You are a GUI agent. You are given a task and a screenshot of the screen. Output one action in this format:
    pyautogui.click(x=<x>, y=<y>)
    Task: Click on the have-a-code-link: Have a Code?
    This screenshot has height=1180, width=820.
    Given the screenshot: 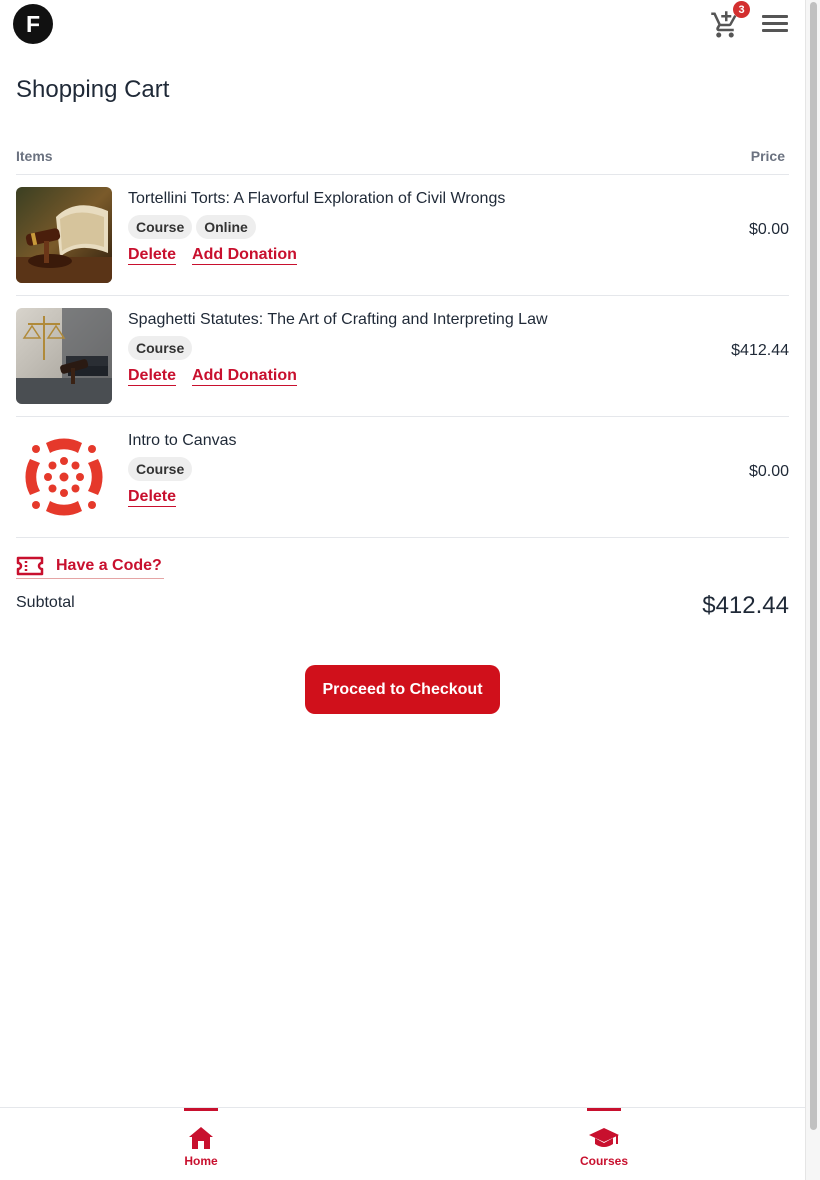 What is the action you would take?
    pyautogui.click(x=90, y=566)
    